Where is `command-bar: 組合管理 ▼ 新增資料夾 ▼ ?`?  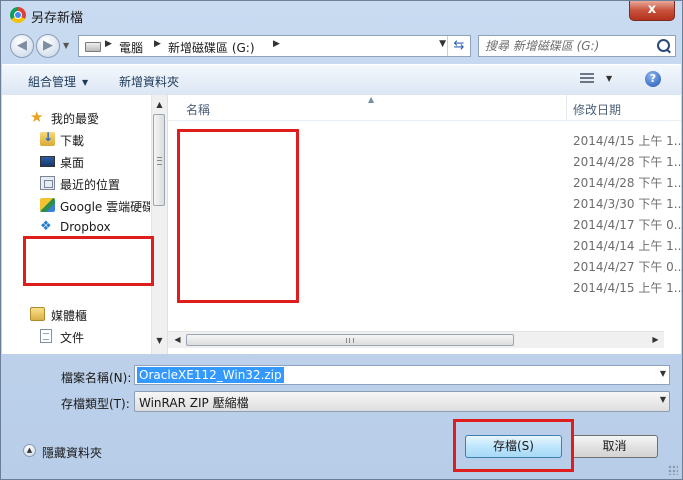 command-bar: 組合管理 ▼ 新增資料夾 ▼ ? is located at coordinates (341, 80).